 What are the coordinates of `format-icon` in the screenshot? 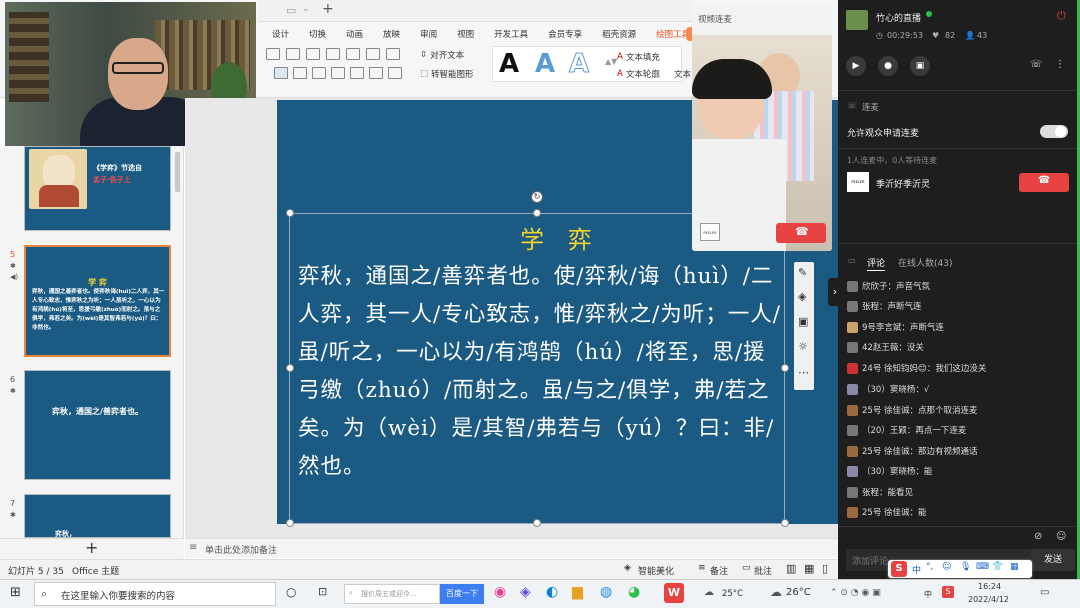 It's located at (273, 54).